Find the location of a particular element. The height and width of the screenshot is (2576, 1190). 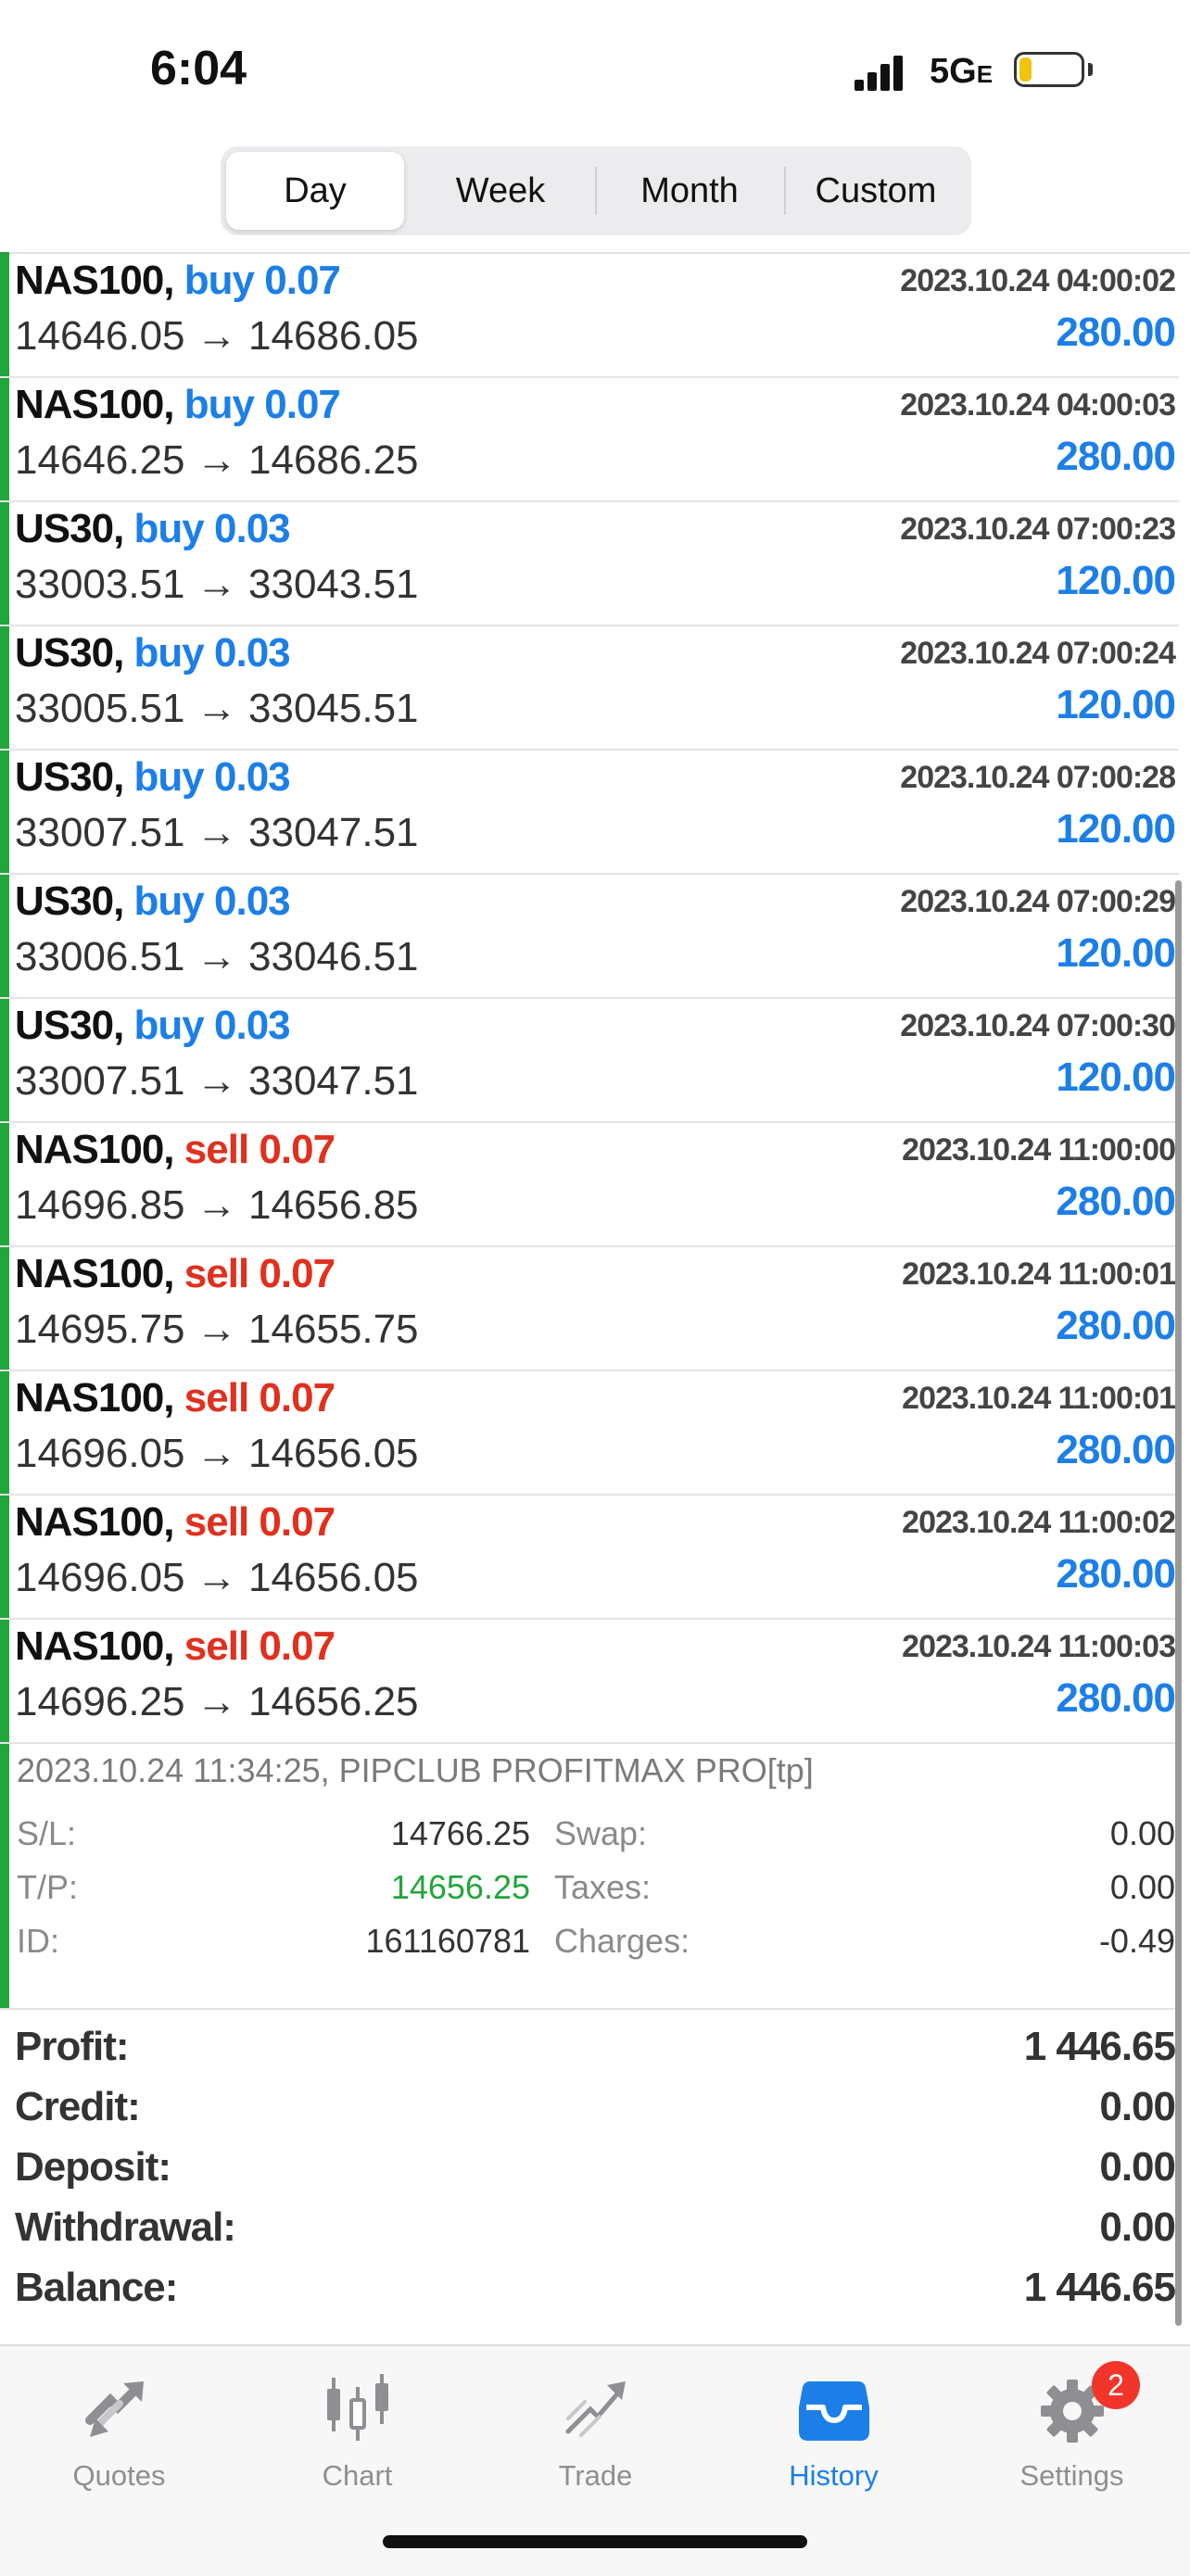

period-segmented-control: Day Week Month Custom is located at coordinates (596, 190).